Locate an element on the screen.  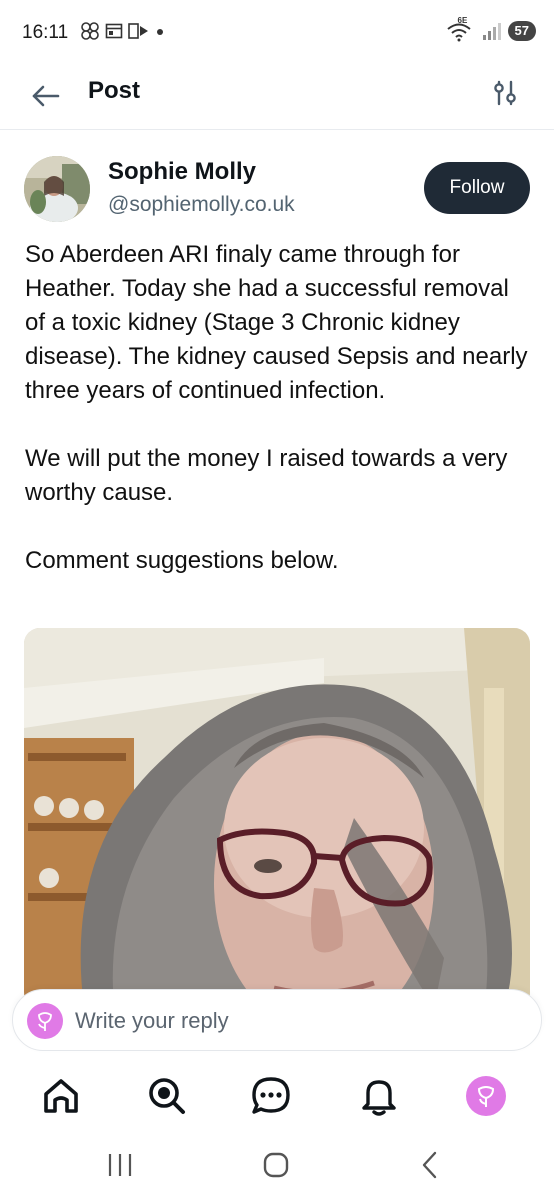
home-icon is located at coordinates (61, 1096).